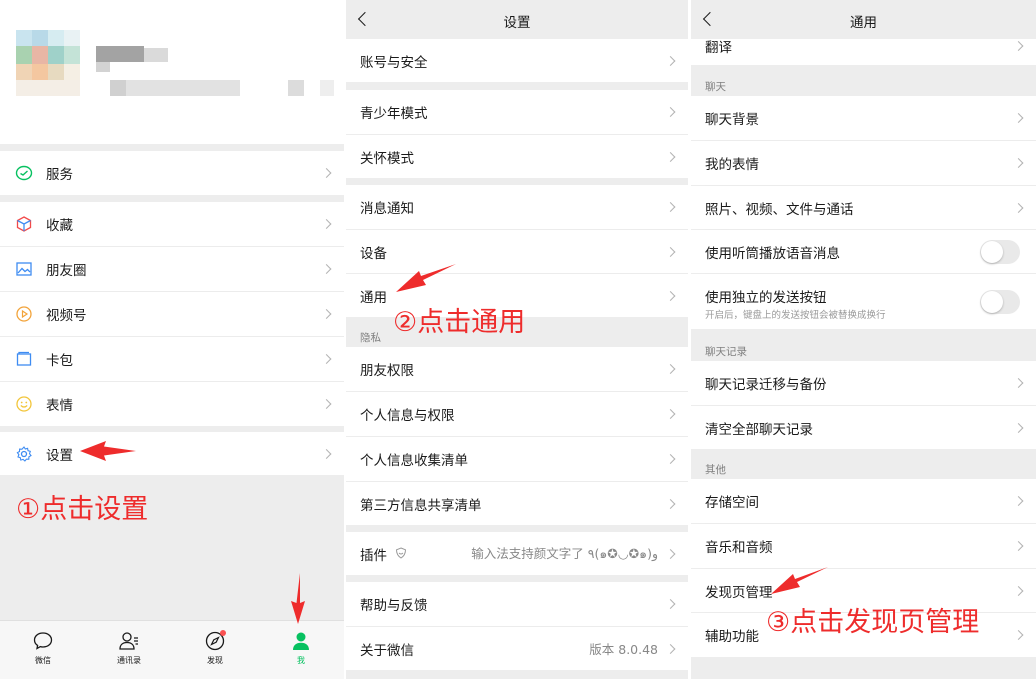 This screenshot has height=679, width=1036. Describe the element at coordinates (863, 163) in the screenshot. I see `general-item-my-stickers: 我的表情` at that location.